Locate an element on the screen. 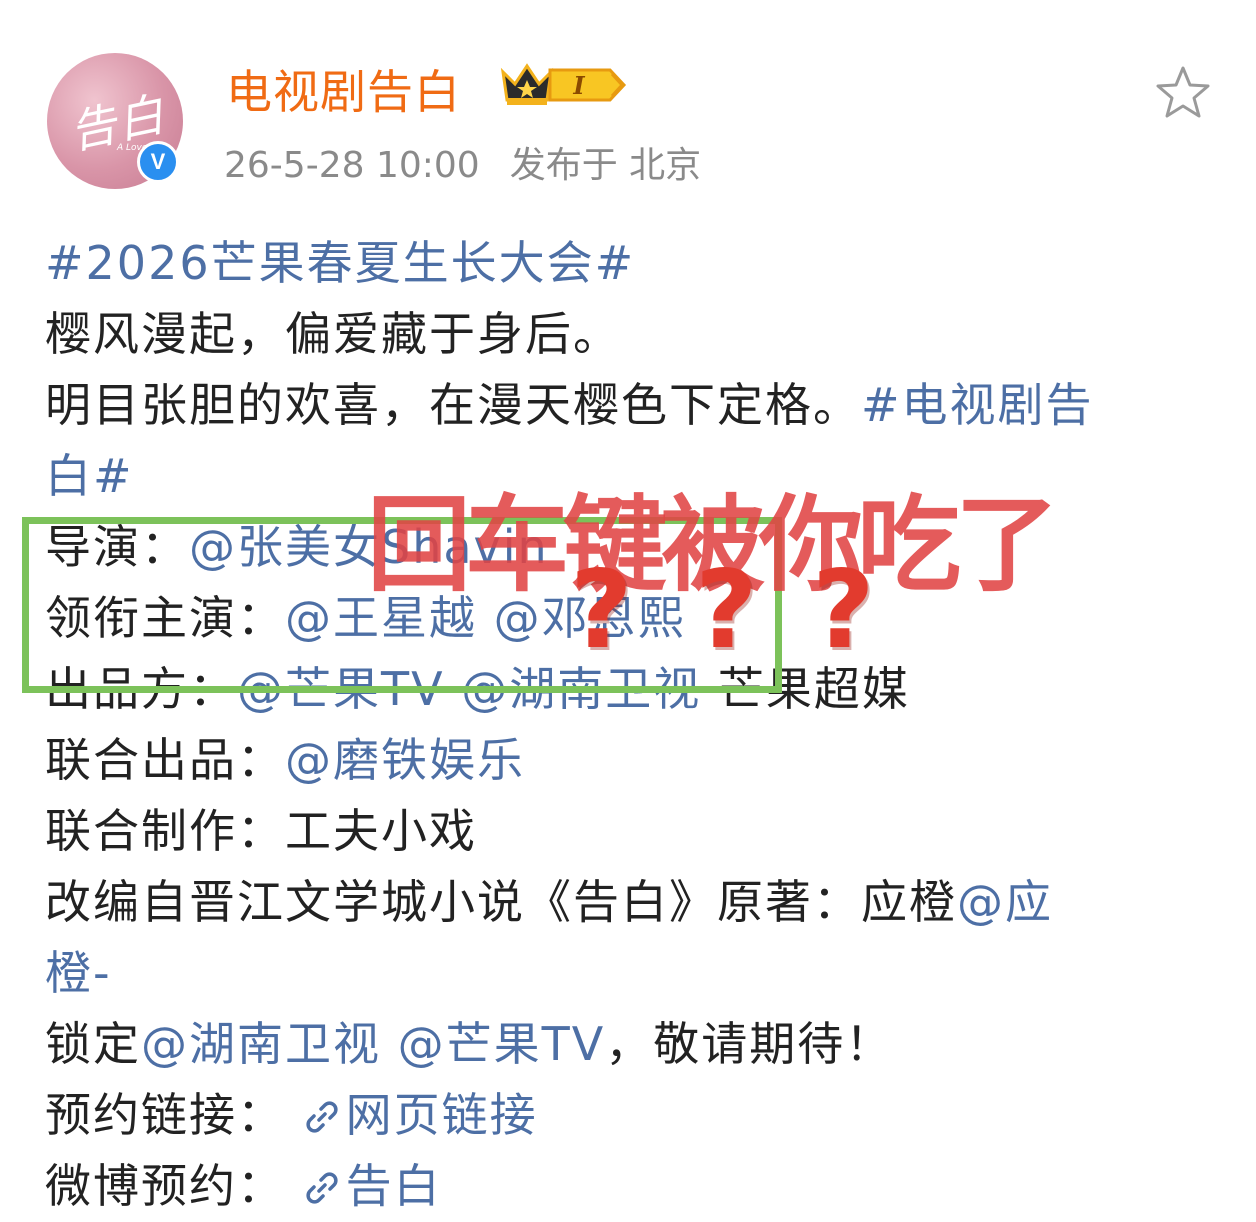 The width and height of the screenshot is (1256, 1222). field-label: 预约链接： is located at coordinates (165, 1115).